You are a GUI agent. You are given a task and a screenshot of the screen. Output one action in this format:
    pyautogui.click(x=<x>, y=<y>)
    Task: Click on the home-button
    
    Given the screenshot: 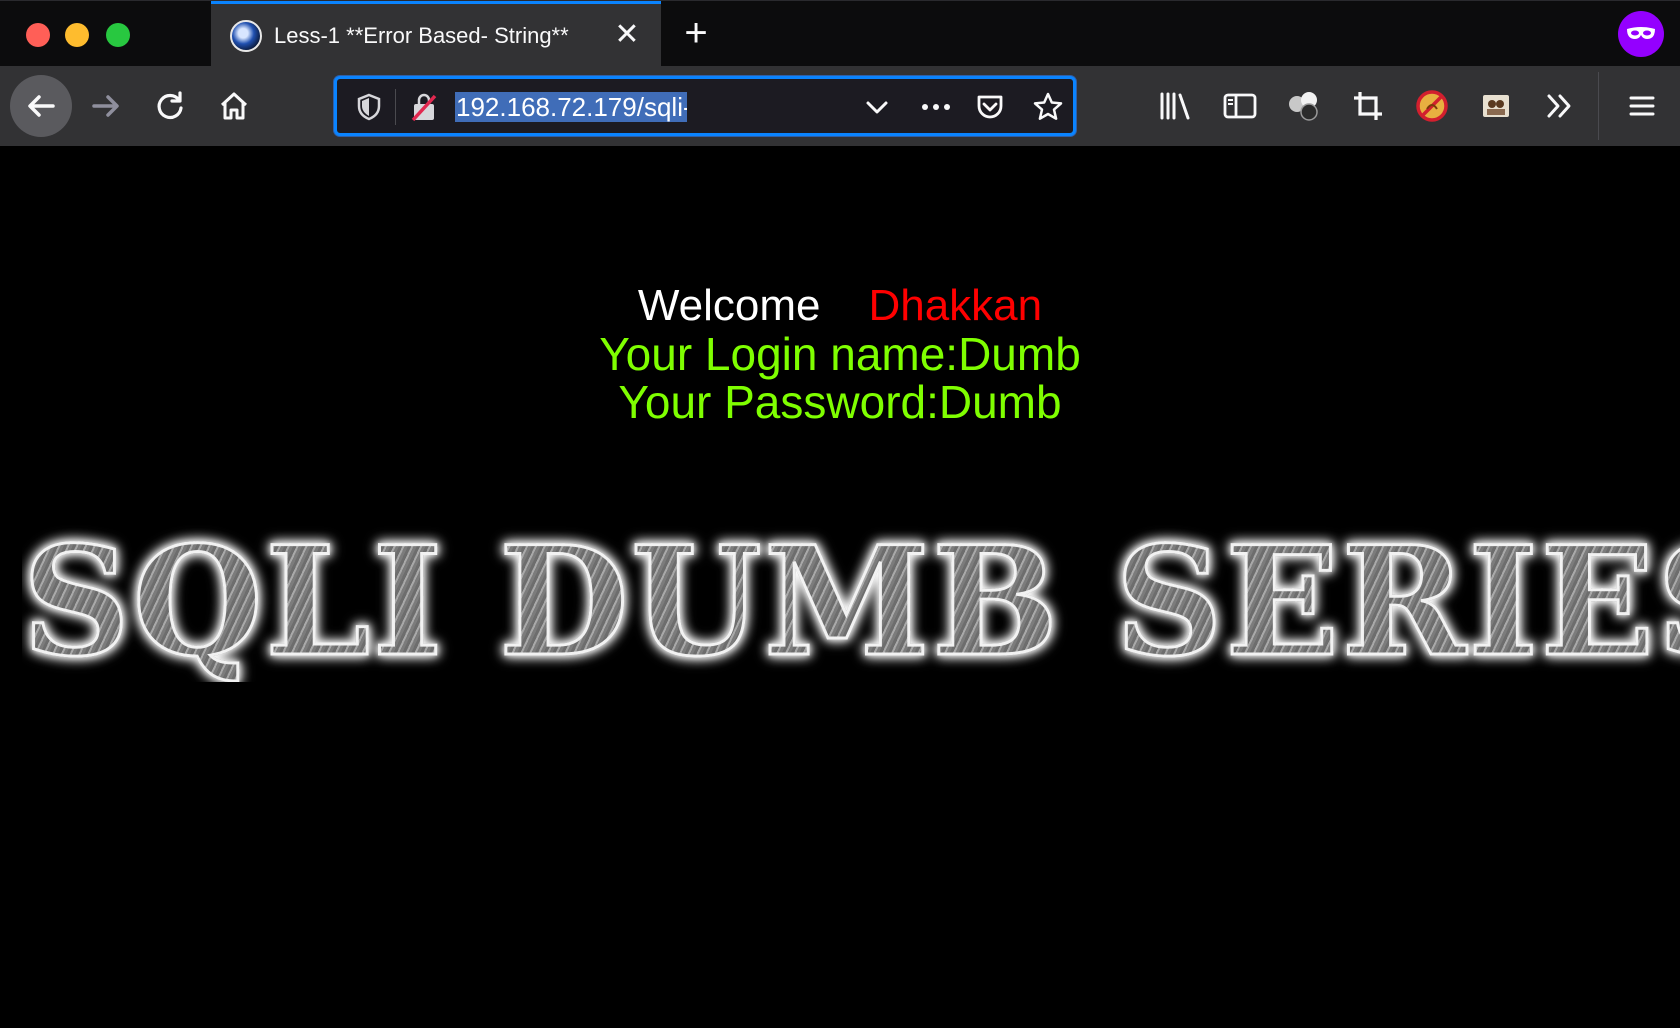 What is the action you would take?
    pyautogui.click(x=234, y=106)
    